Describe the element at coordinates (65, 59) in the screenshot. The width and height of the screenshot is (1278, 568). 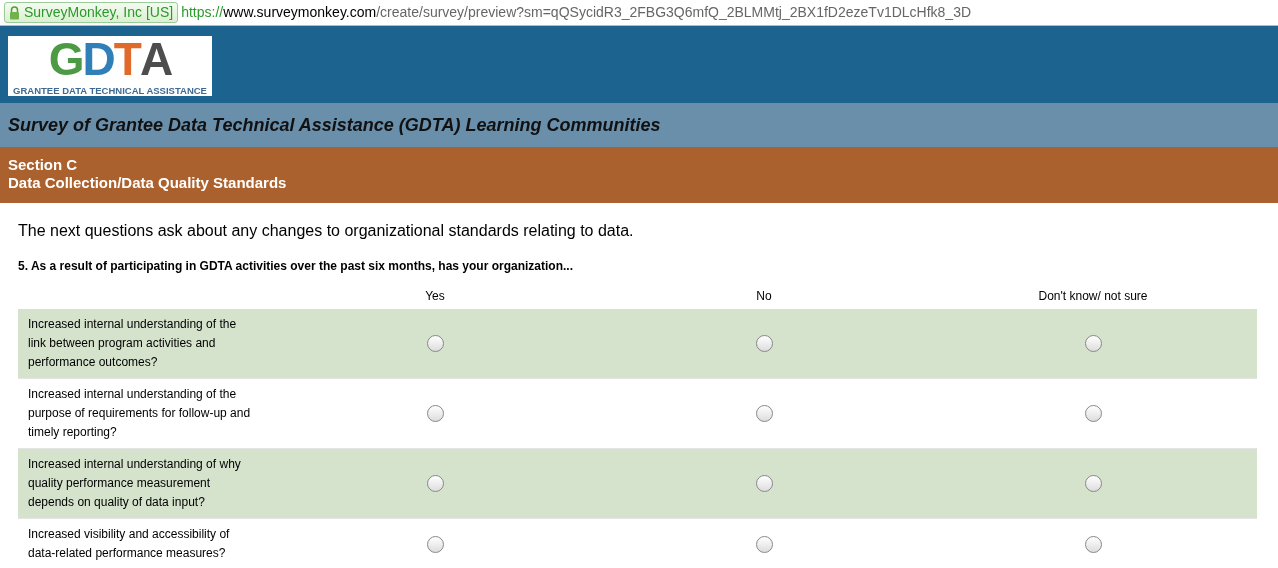
I see `logo-letter: G` at that location.